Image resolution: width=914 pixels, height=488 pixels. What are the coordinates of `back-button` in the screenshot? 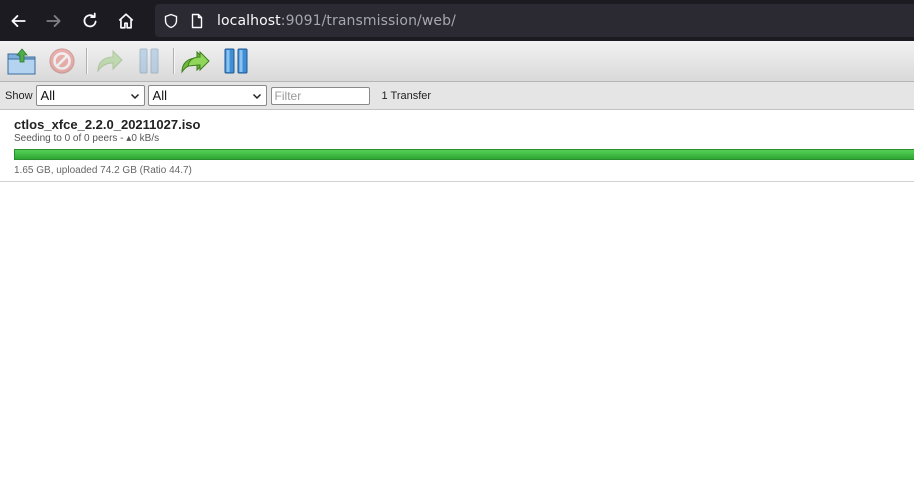 It's located at (18, 20).